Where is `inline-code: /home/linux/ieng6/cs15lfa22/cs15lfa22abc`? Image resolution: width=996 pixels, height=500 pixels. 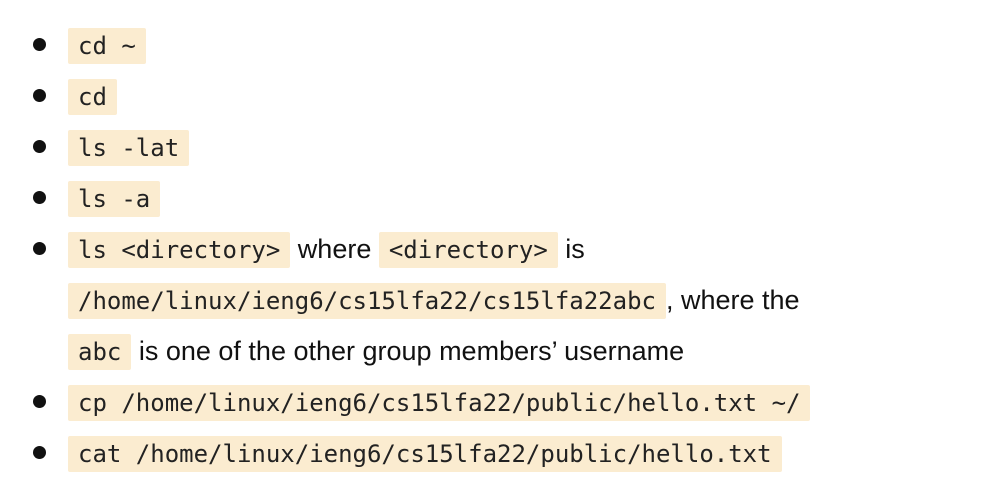 inline-code: /home/linux/ieng6/cs15lfa22/cs15lfa22abc is located at coordinates (367, 301).